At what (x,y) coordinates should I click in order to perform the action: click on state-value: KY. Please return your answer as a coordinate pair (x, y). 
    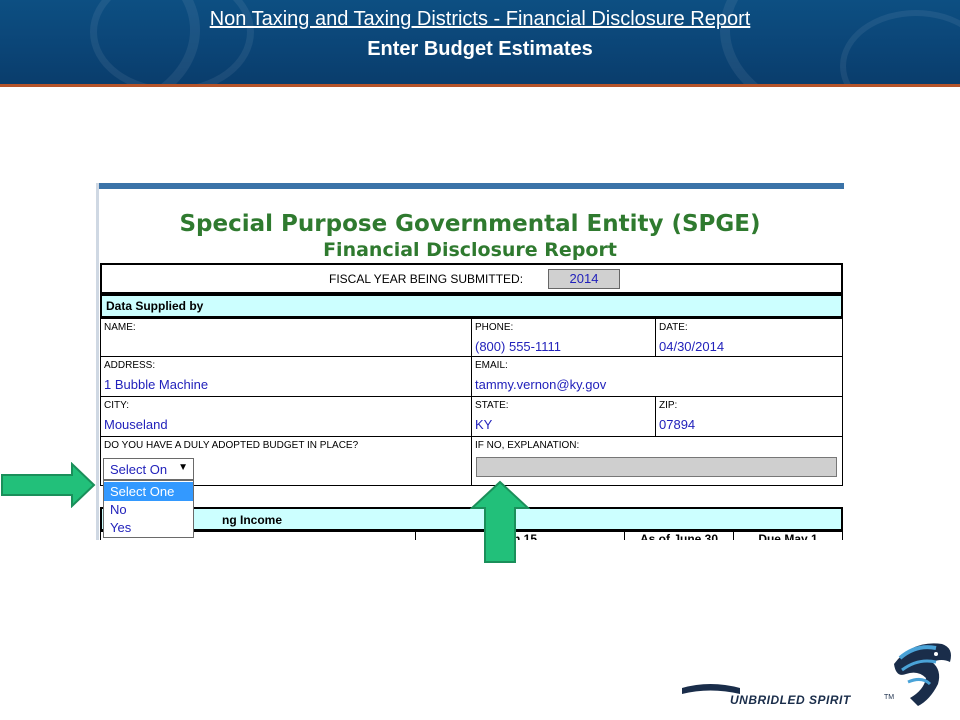
    Looking at the image, I should click on (484, 424).